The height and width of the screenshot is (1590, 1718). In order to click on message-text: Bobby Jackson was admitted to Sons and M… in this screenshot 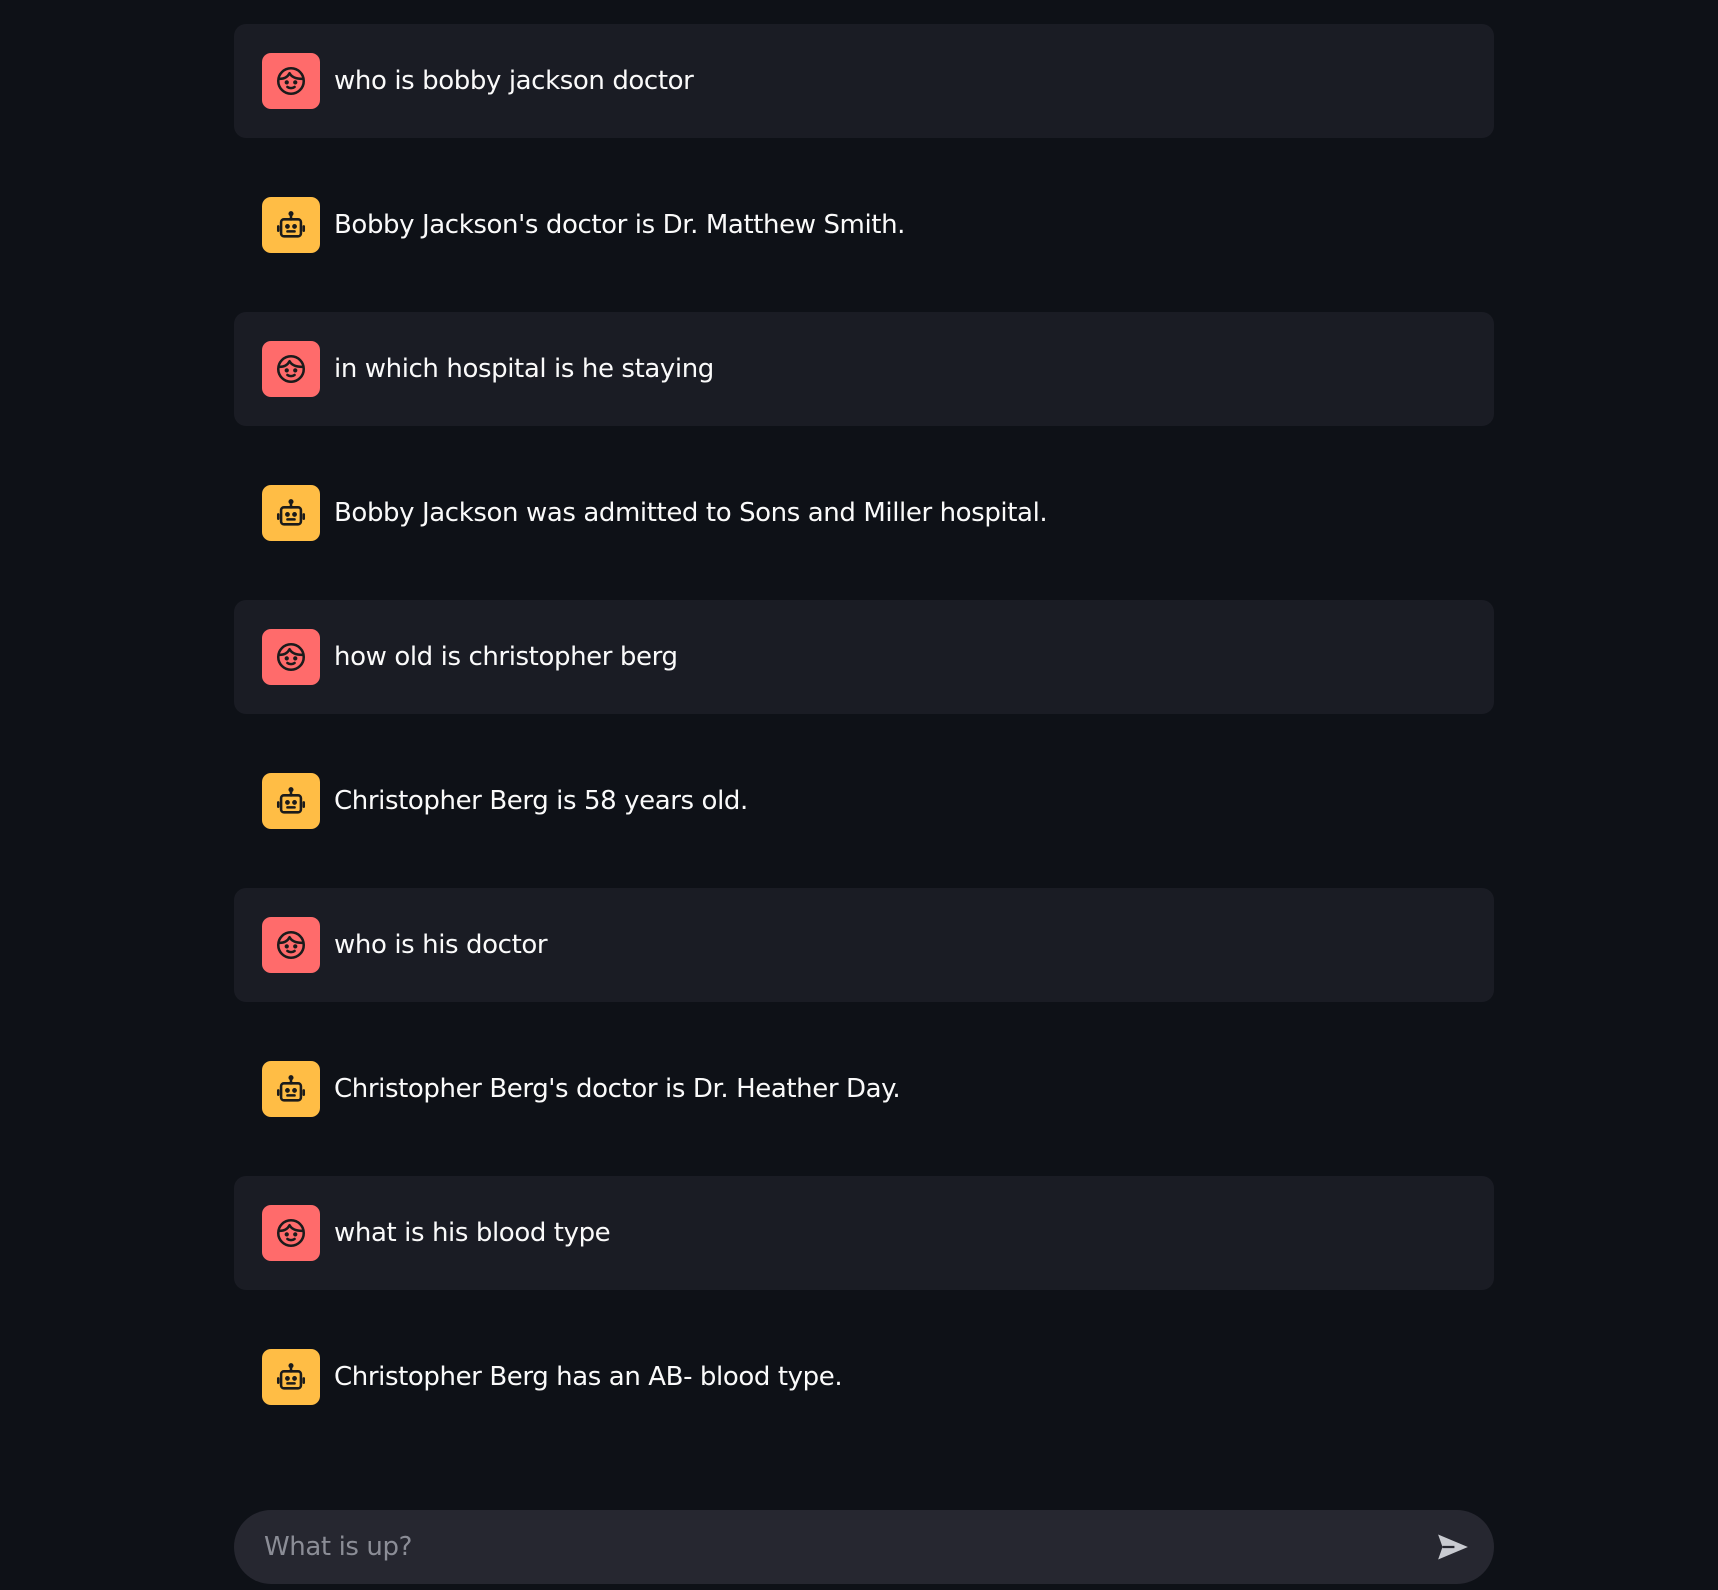, I will do `click(691, 513)`.